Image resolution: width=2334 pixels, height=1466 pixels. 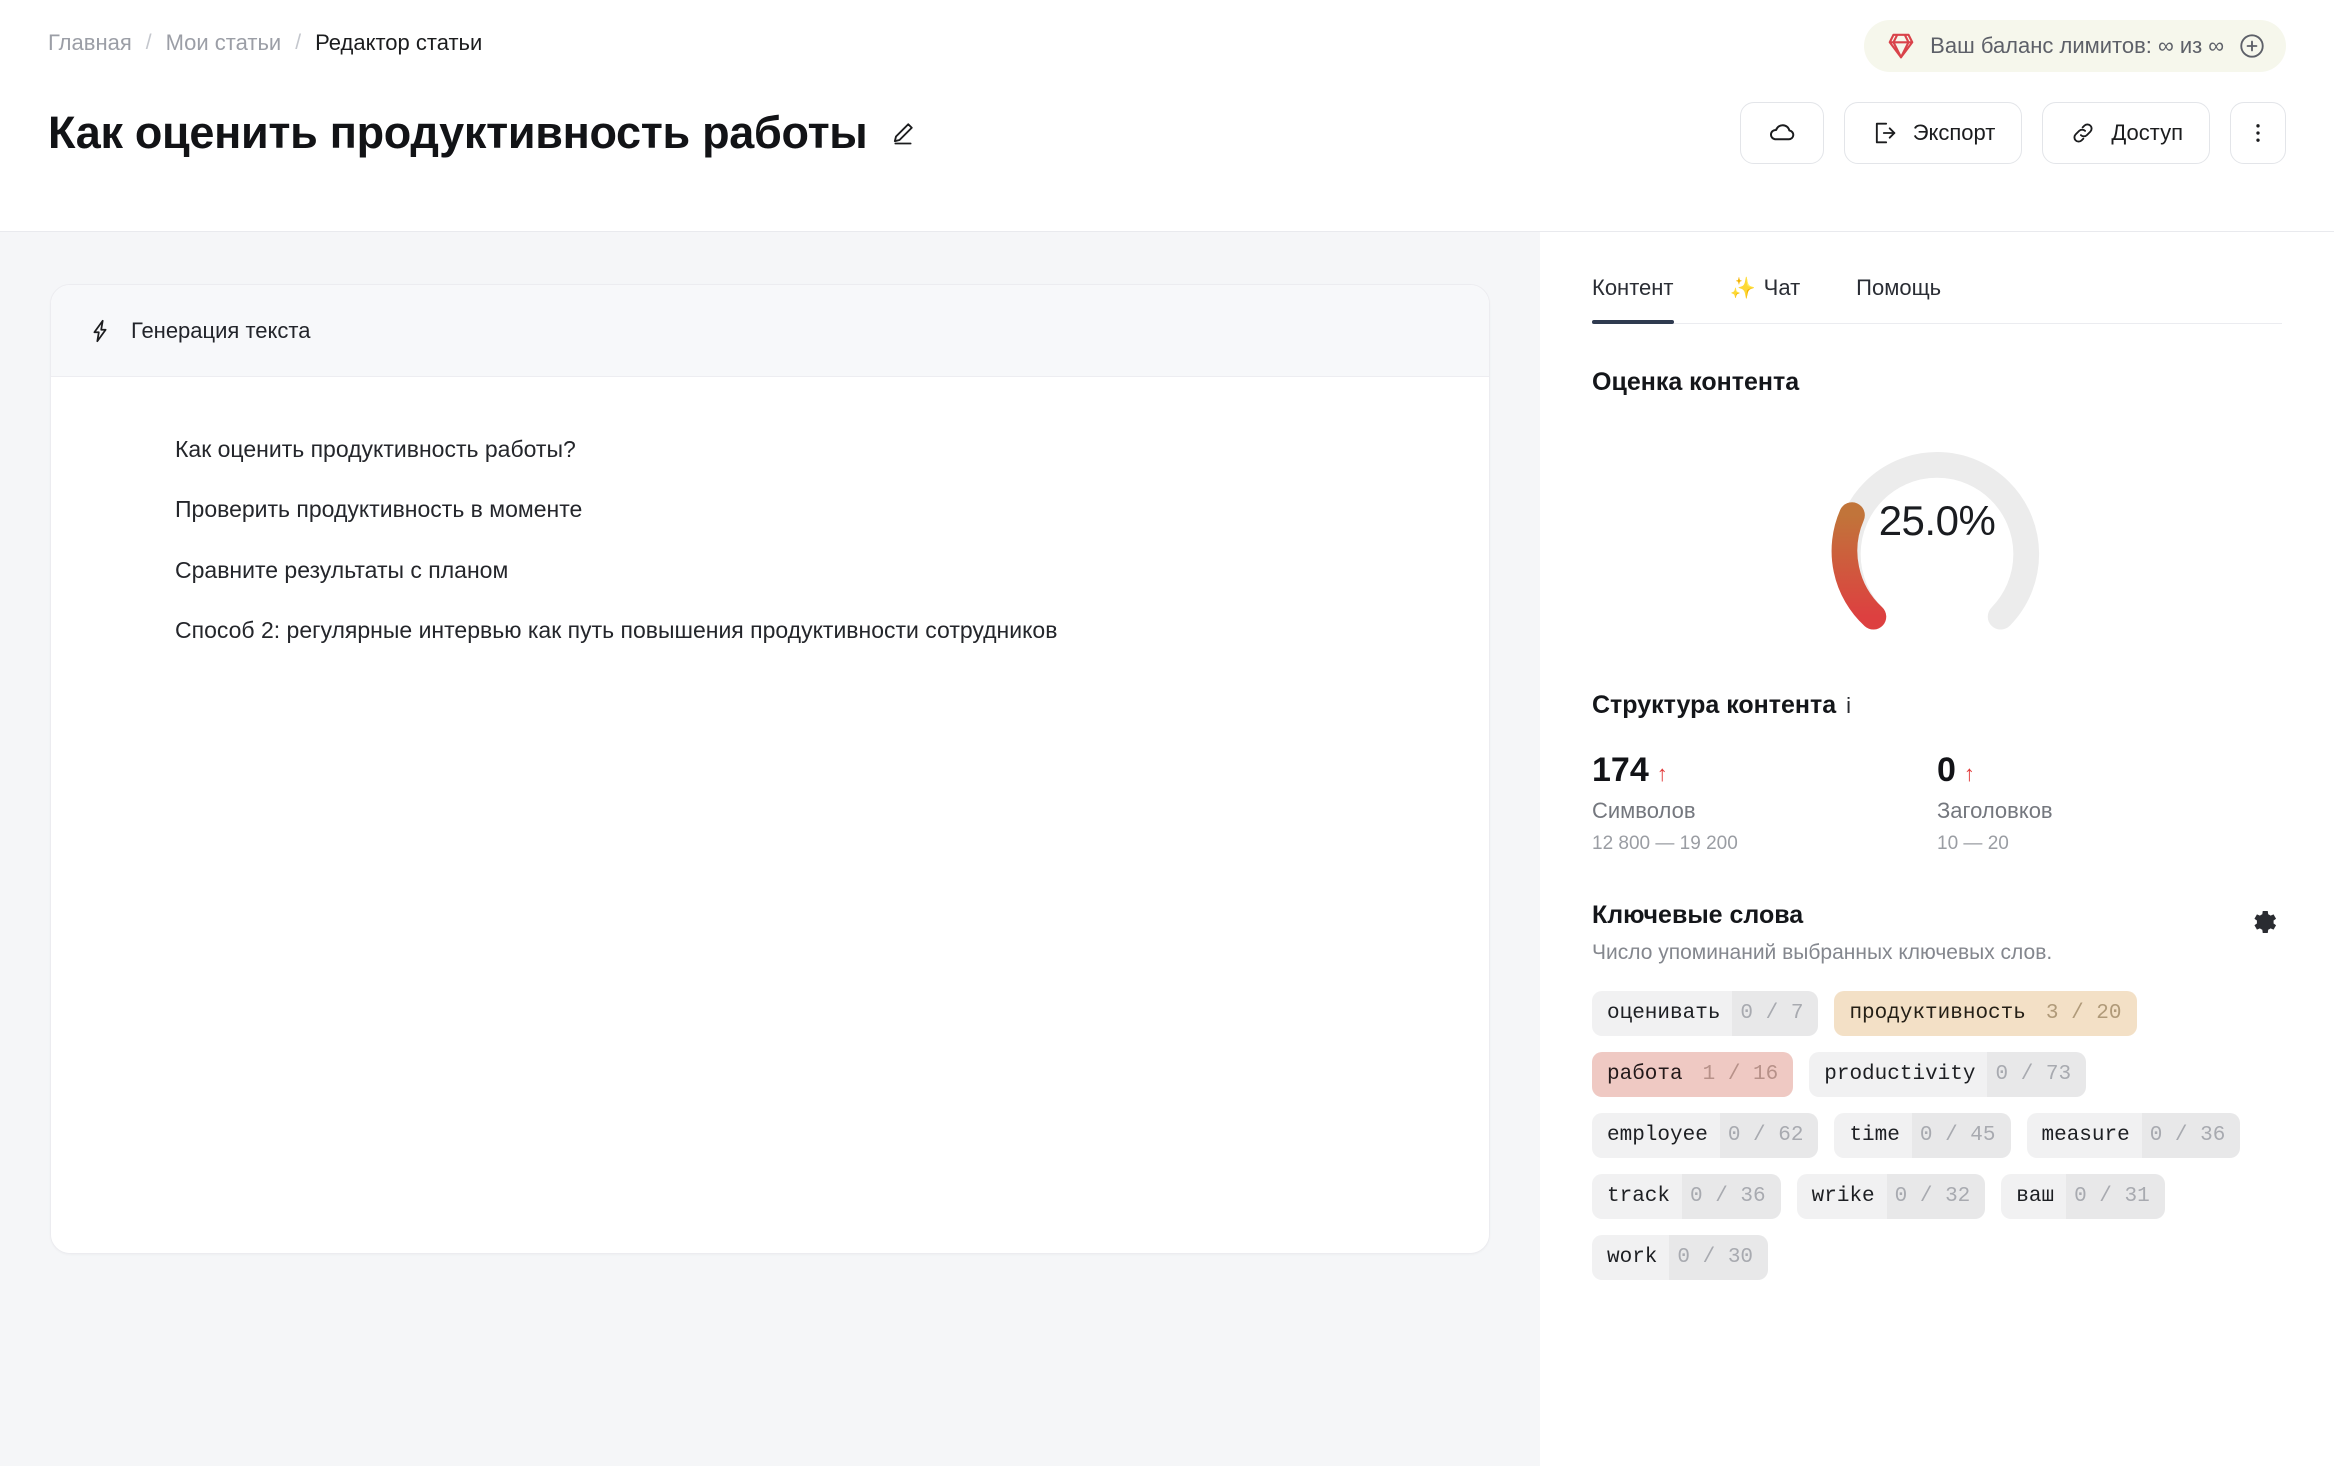 What do you see at coordinates (1933, 133) in the screenshot?
I see `export-button: Экспорт` at bounding box center [1933, 133].